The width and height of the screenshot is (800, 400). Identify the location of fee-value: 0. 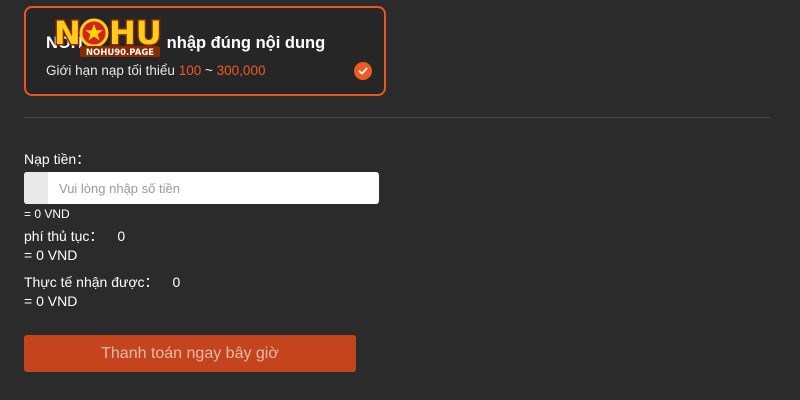
(121, 236).